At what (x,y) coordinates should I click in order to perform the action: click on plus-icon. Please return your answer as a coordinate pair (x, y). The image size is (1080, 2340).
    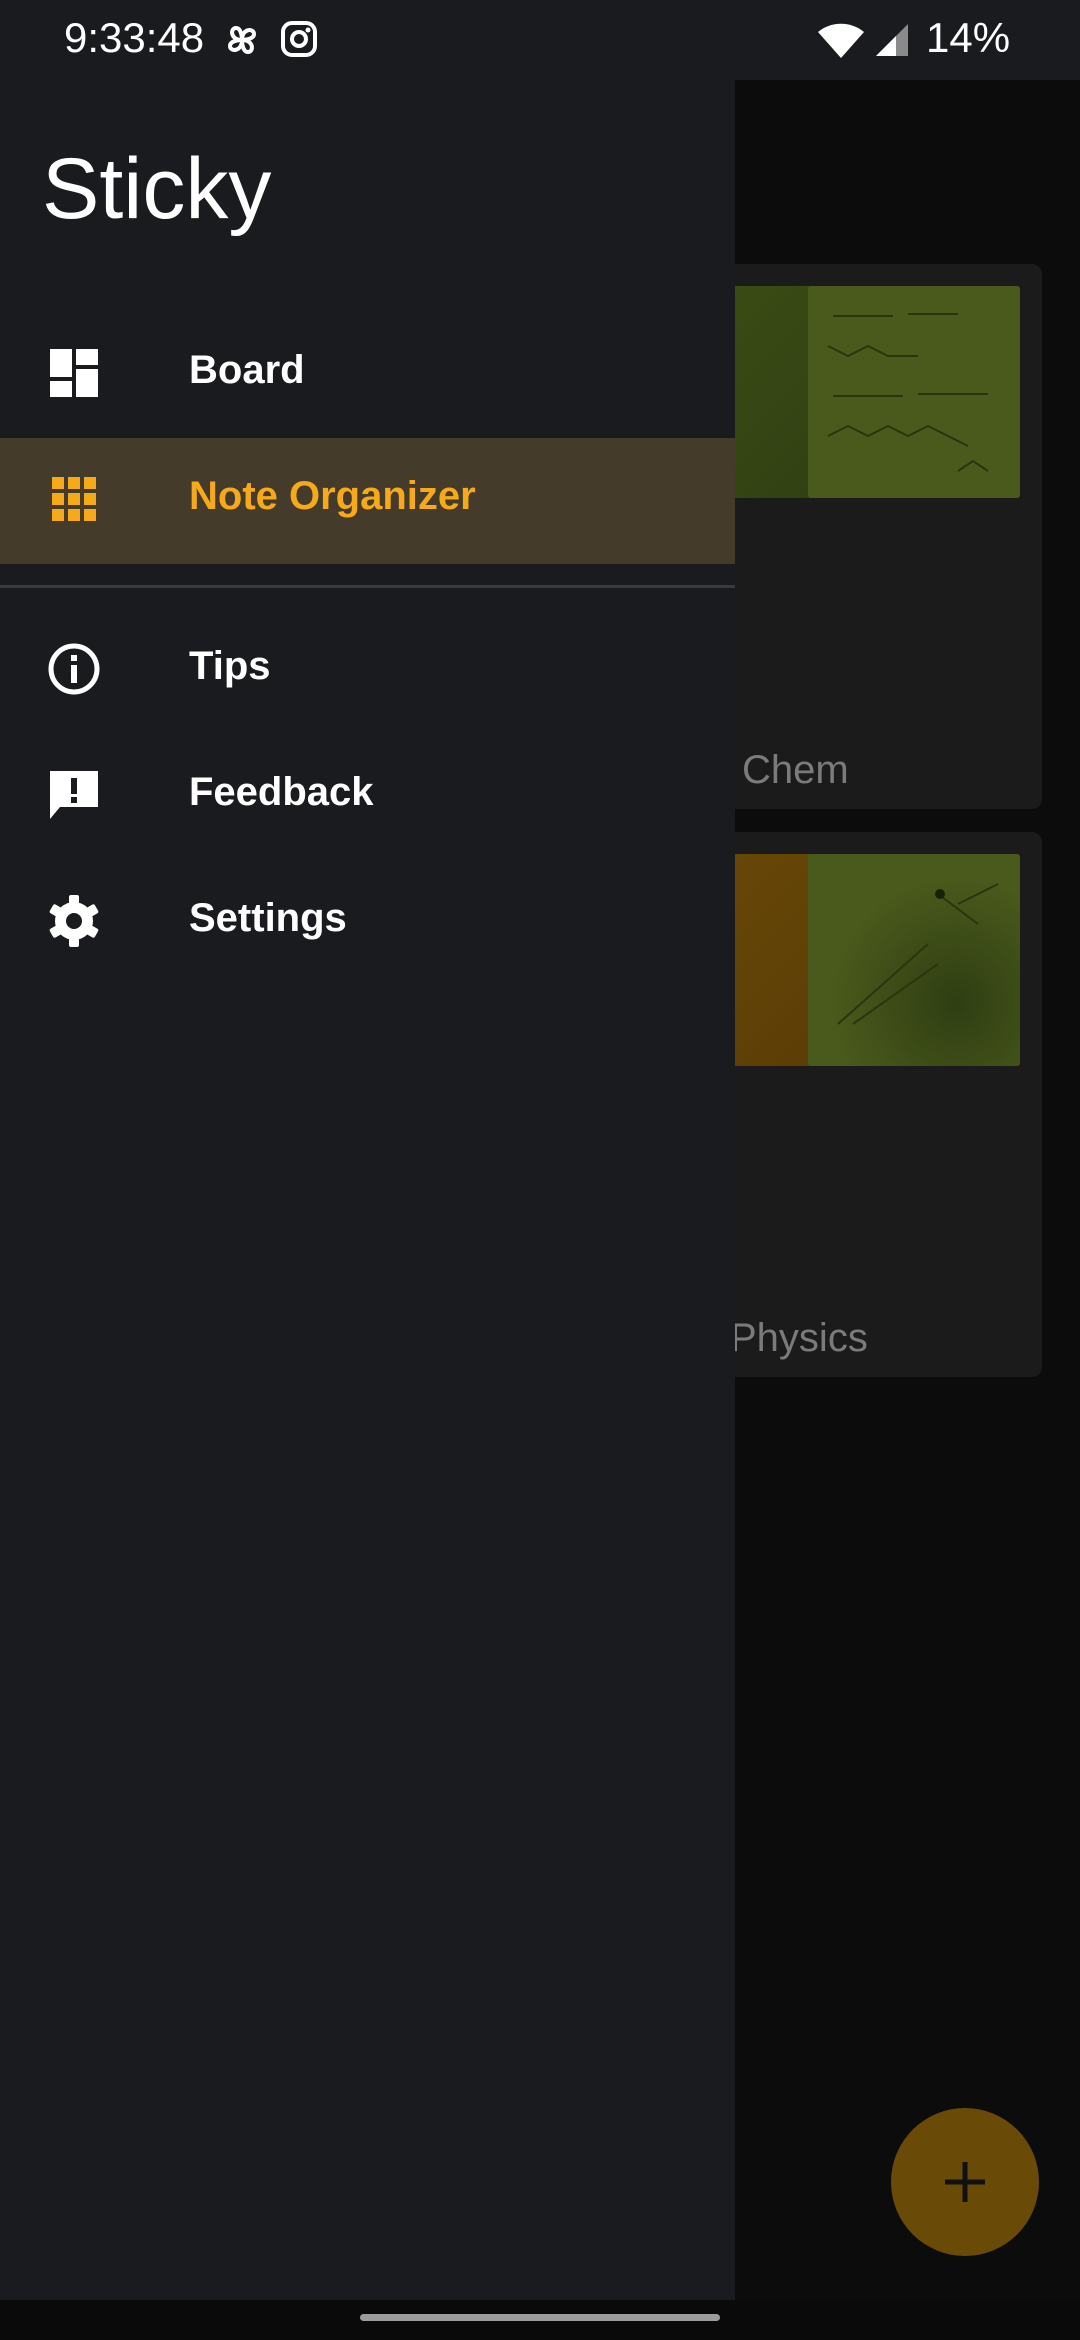
    Looking at the image, I should click on (965, 2182).